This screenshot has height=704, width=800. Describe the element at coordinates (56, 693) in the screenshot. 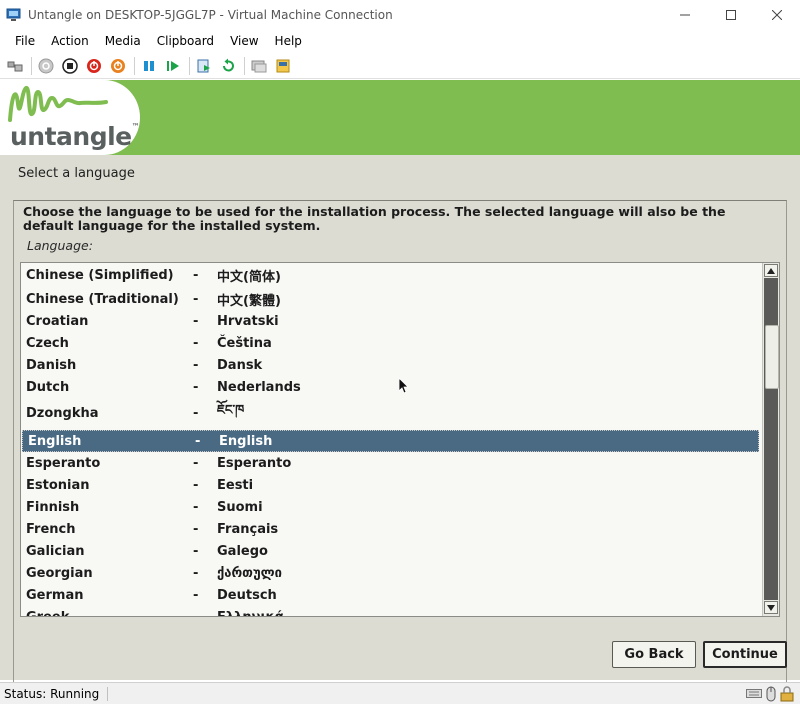

I see `status-text: Status: Running` at that location.